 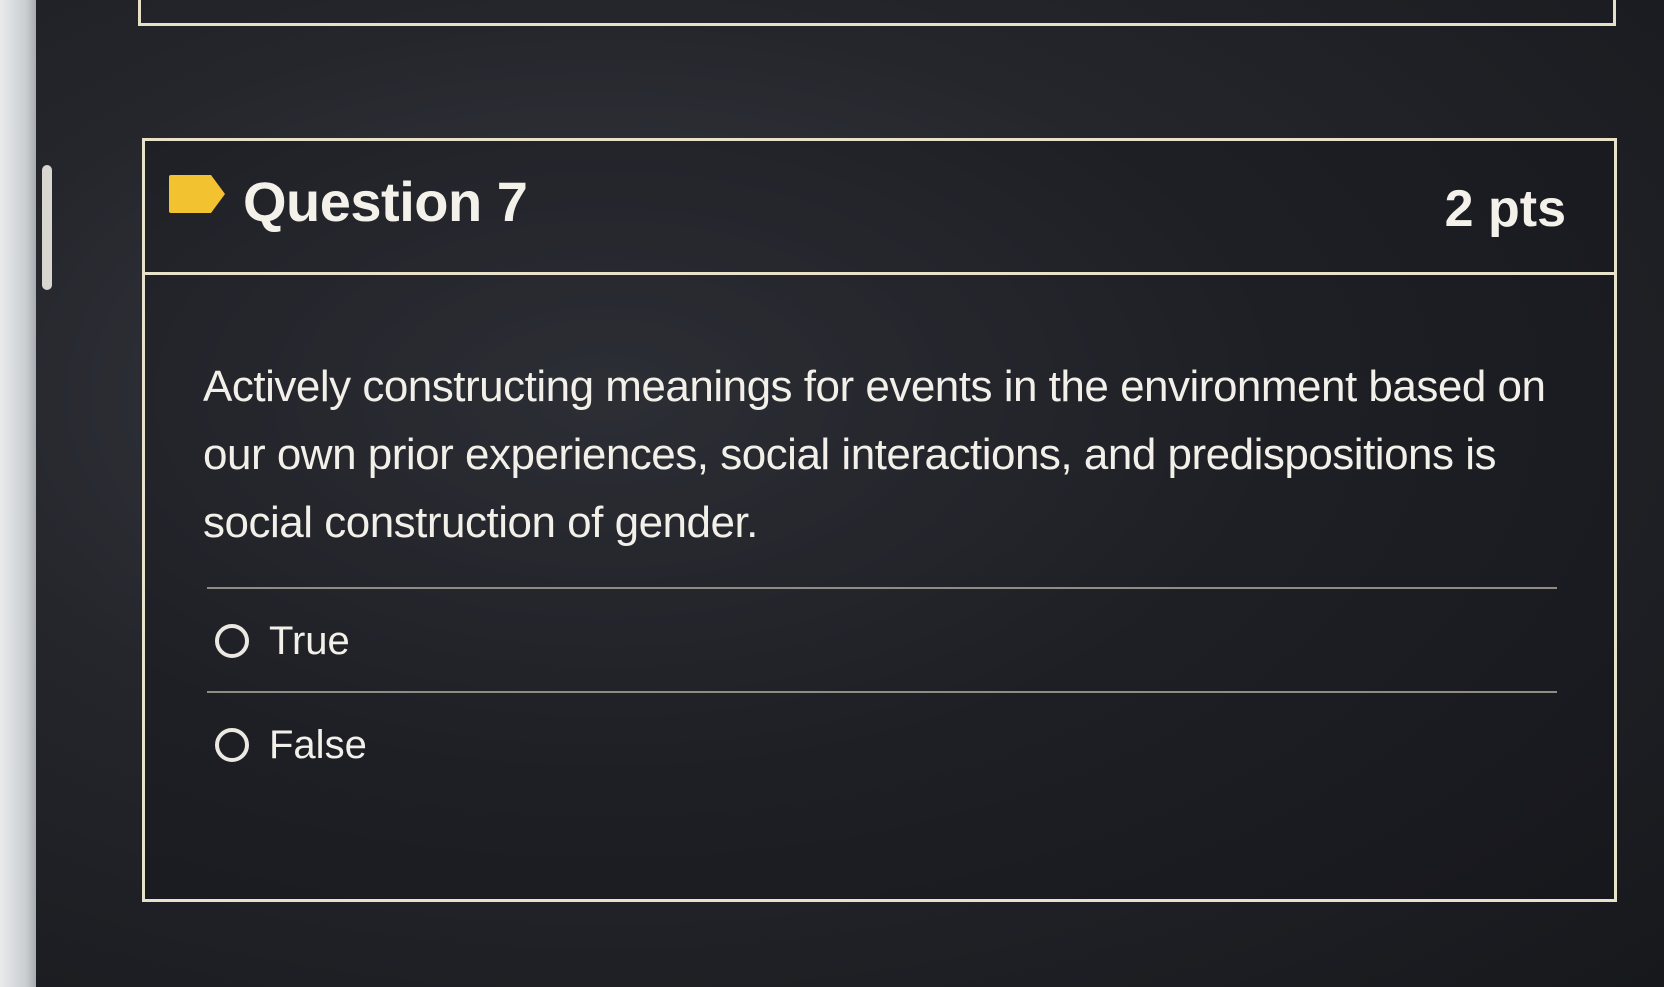 I want to click on answer-label-true: True, so click(x=309, y=640).